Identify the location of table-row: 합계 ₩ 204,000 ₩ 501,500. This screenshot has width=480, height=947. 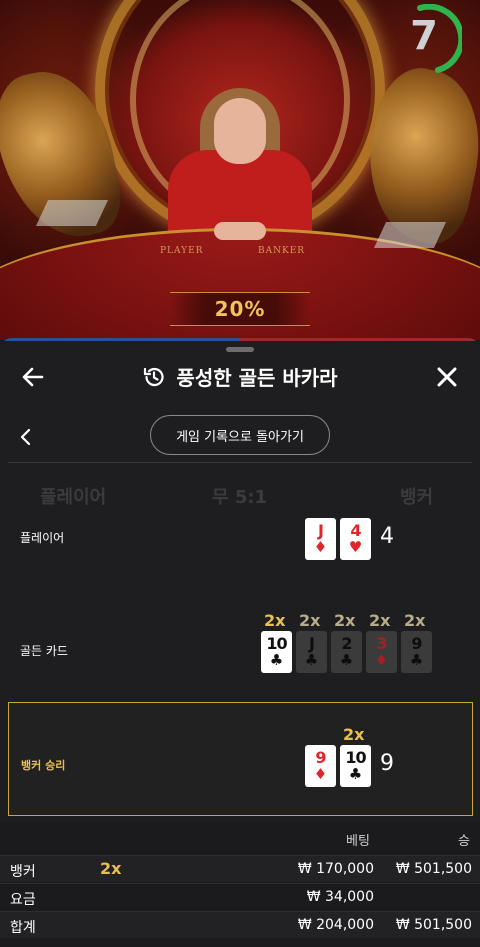
(240, 924).